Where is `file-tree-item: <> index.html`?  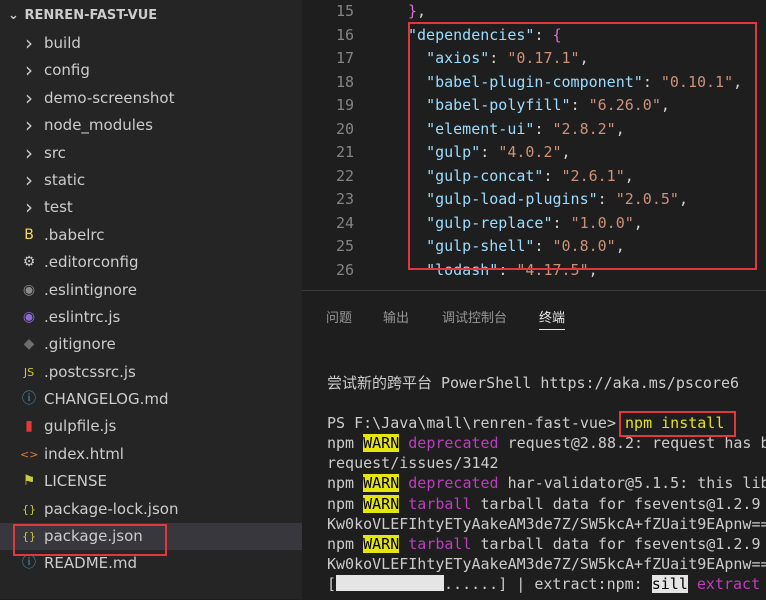 file-tree-item: <> index.html is located at coordinates (151, 454).